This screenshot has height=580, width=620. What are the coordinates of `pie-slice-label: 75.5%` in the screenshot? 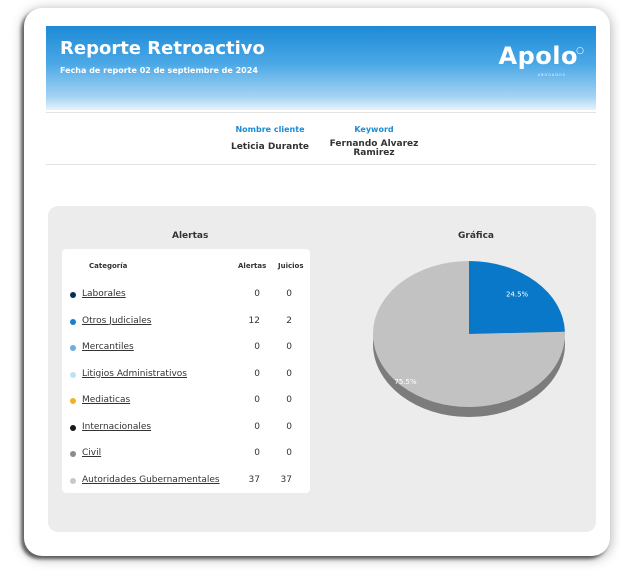 It's located at (405, 382).